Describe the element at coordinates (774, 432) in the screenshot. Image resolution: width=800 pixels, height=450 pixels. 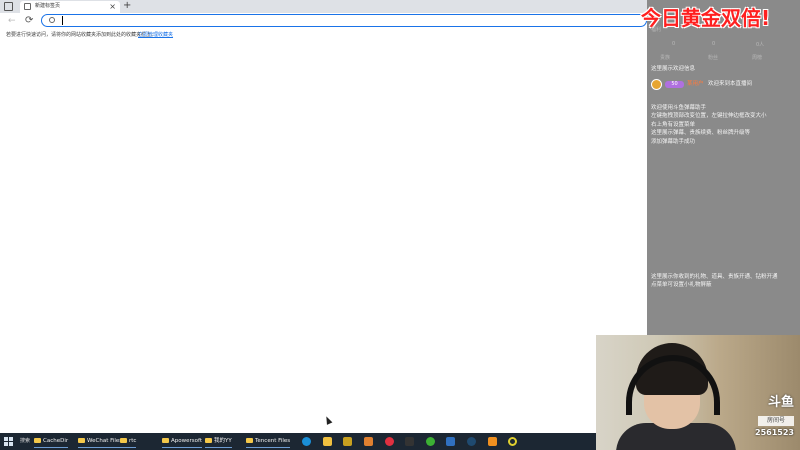
I see `room-number: 2561523` at that location.